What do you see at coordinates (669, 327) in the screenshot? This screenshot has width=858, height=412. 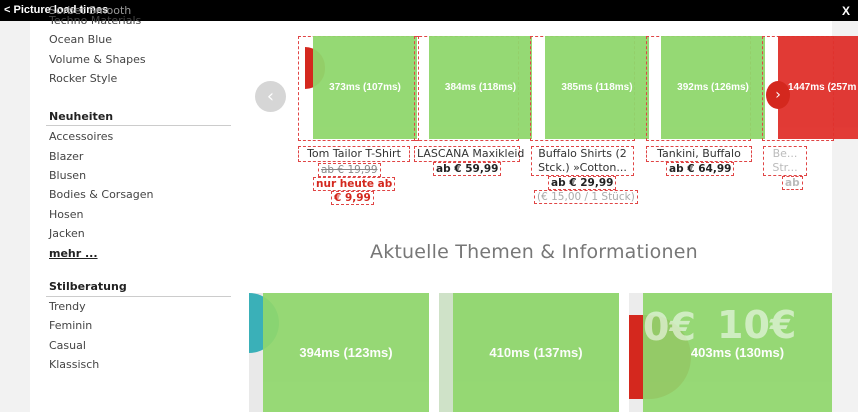 I see `badge-text: 0€` at bounding box center [669, 327].